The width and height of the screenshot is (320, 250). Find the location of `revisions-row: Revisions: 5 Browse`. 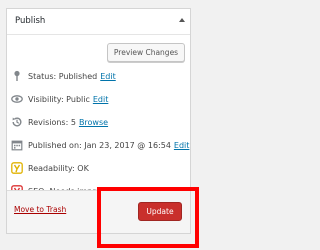

revisions-row: Revisions: 5 Browse is located at coordinates (59, 122).